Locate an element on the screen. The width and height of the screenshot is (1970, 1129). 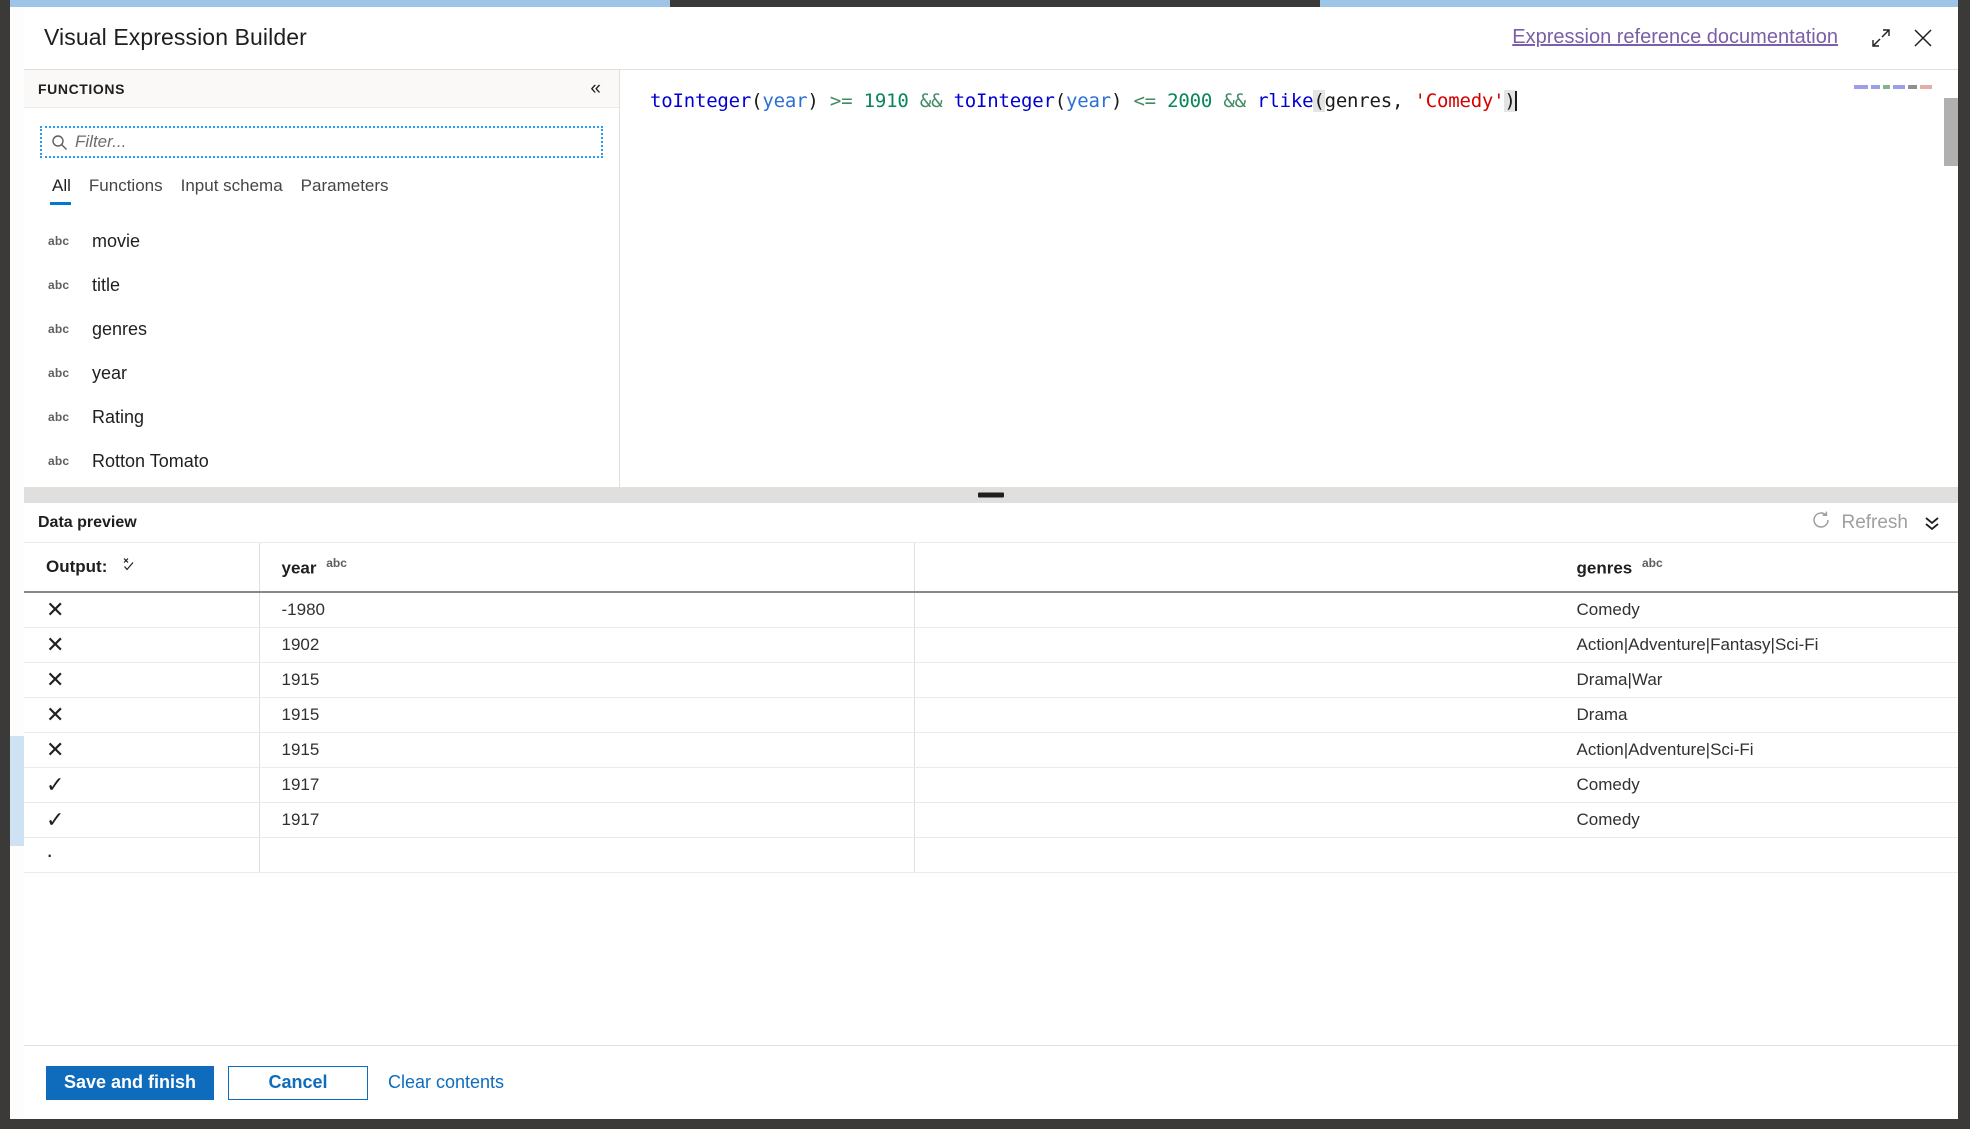
titlebar-actions: Expression reference documentation is located at coordinates (1735, 38).